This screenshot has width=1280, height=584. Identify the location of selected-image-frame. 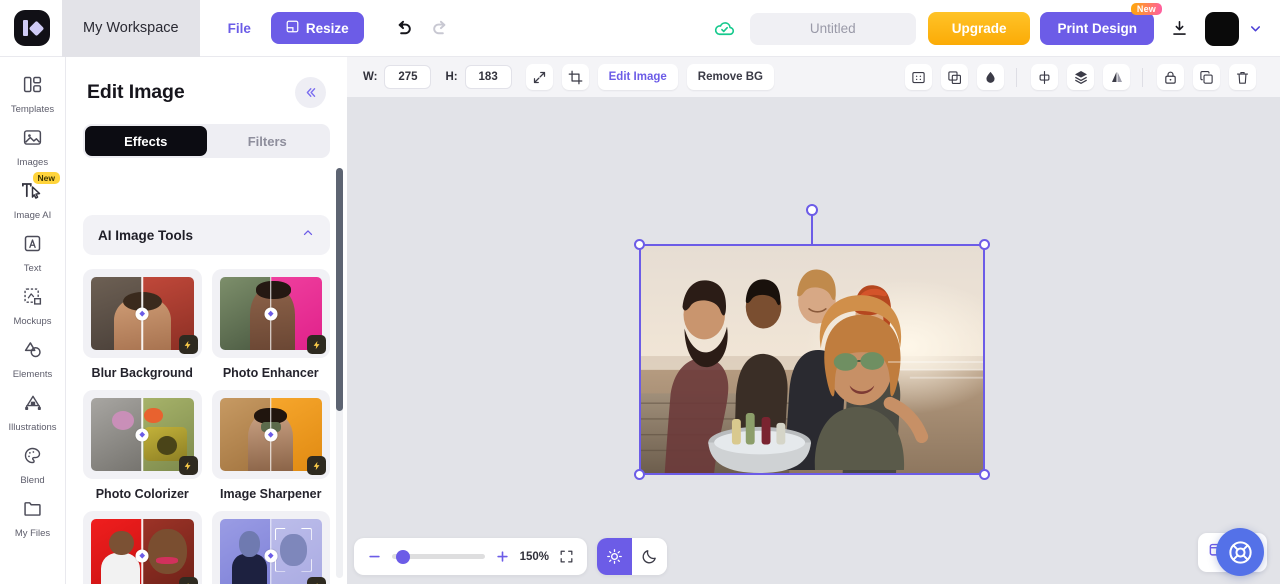
(812, 342).